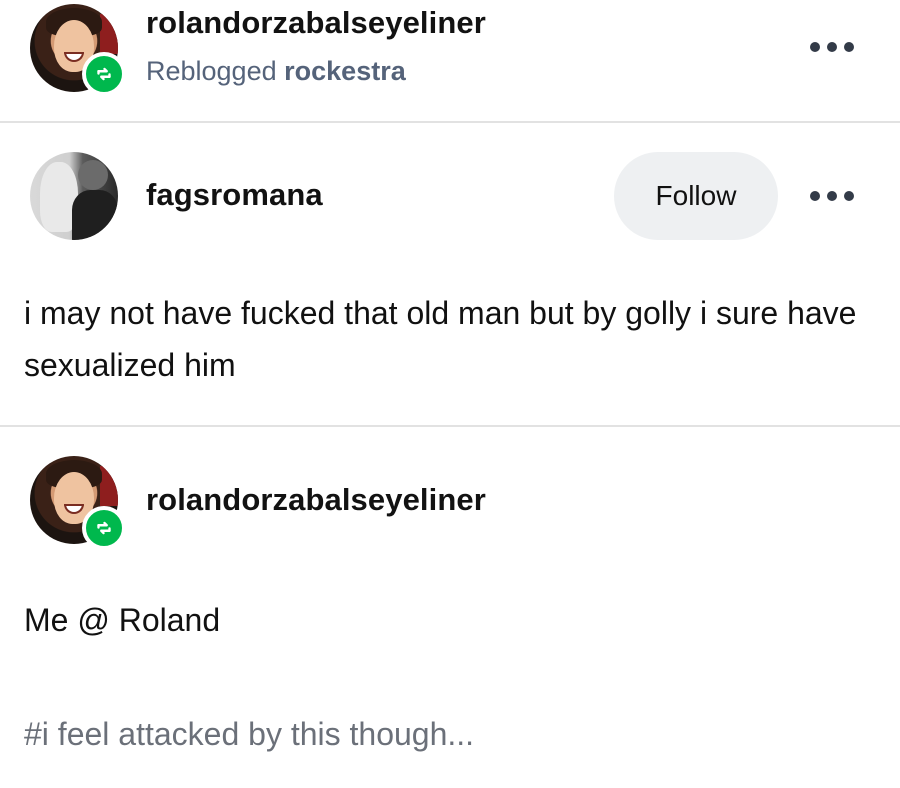 Image resolution: width=900 pixels, height=788 pixels. What do you see at coordinates (345, 71) in the screenshot?
I see `reblogged-from-link: rockestra` at bounding box center [345, 71].